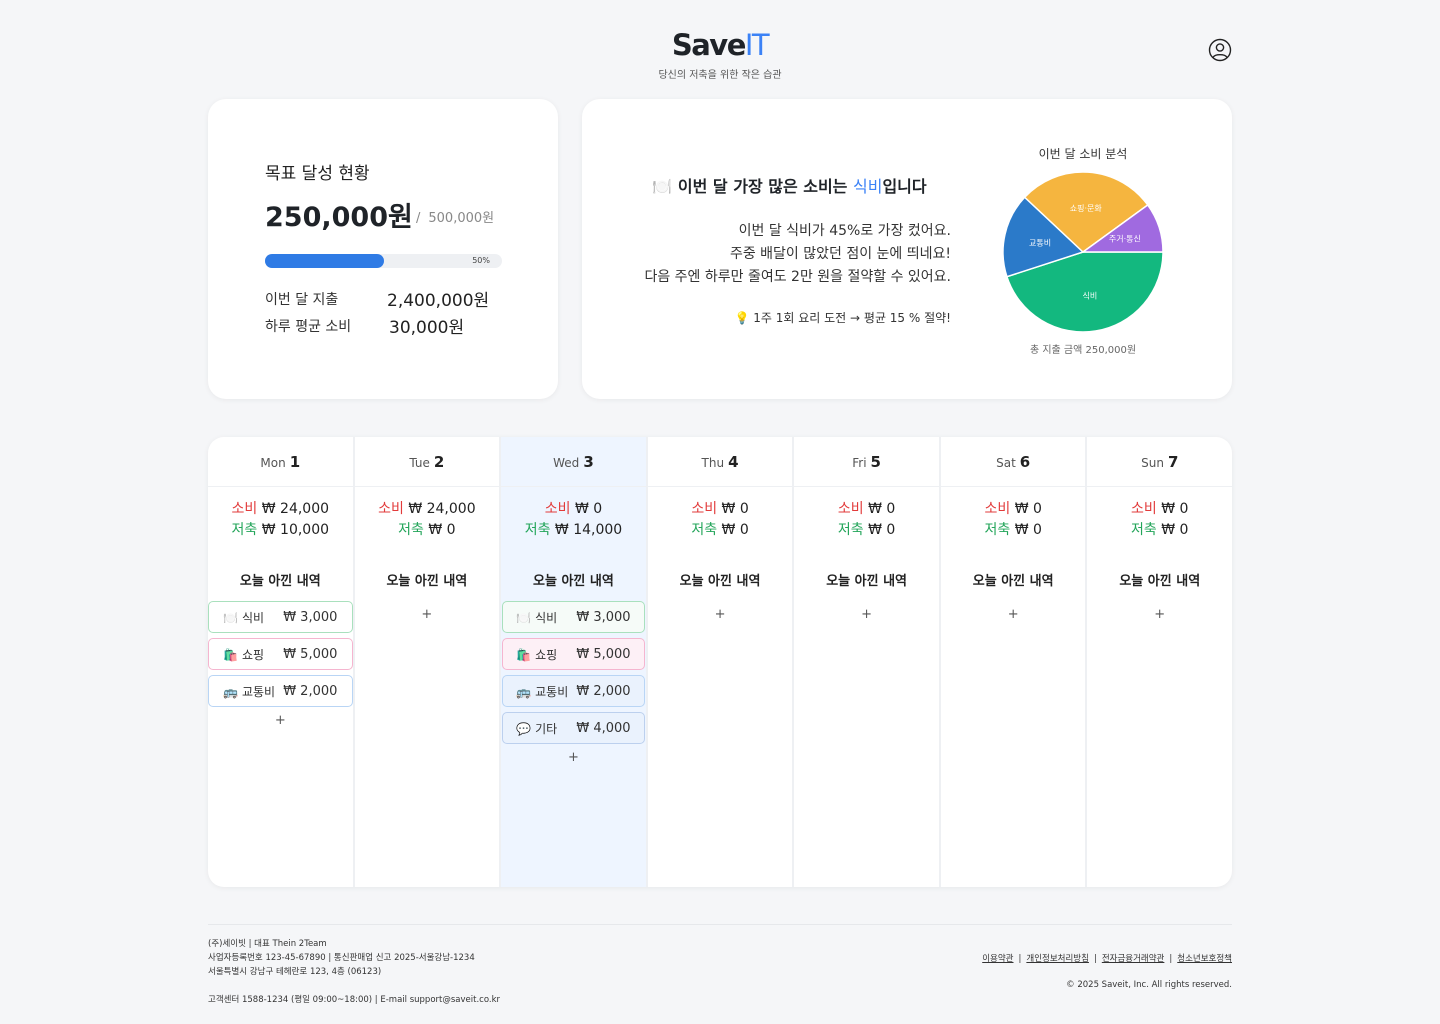  Describe the element at coordinates (546, 654) in the screenshot. I see `saved-item-category: 쇼핑` at that location.